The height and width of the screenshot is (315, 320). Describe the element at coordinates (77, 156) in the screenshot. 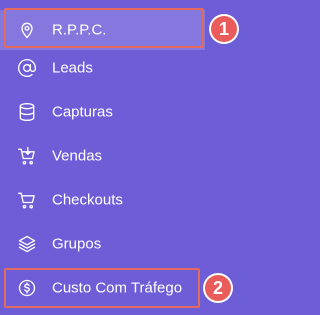

I see `sidebar-item-label: Vendas` at that location.